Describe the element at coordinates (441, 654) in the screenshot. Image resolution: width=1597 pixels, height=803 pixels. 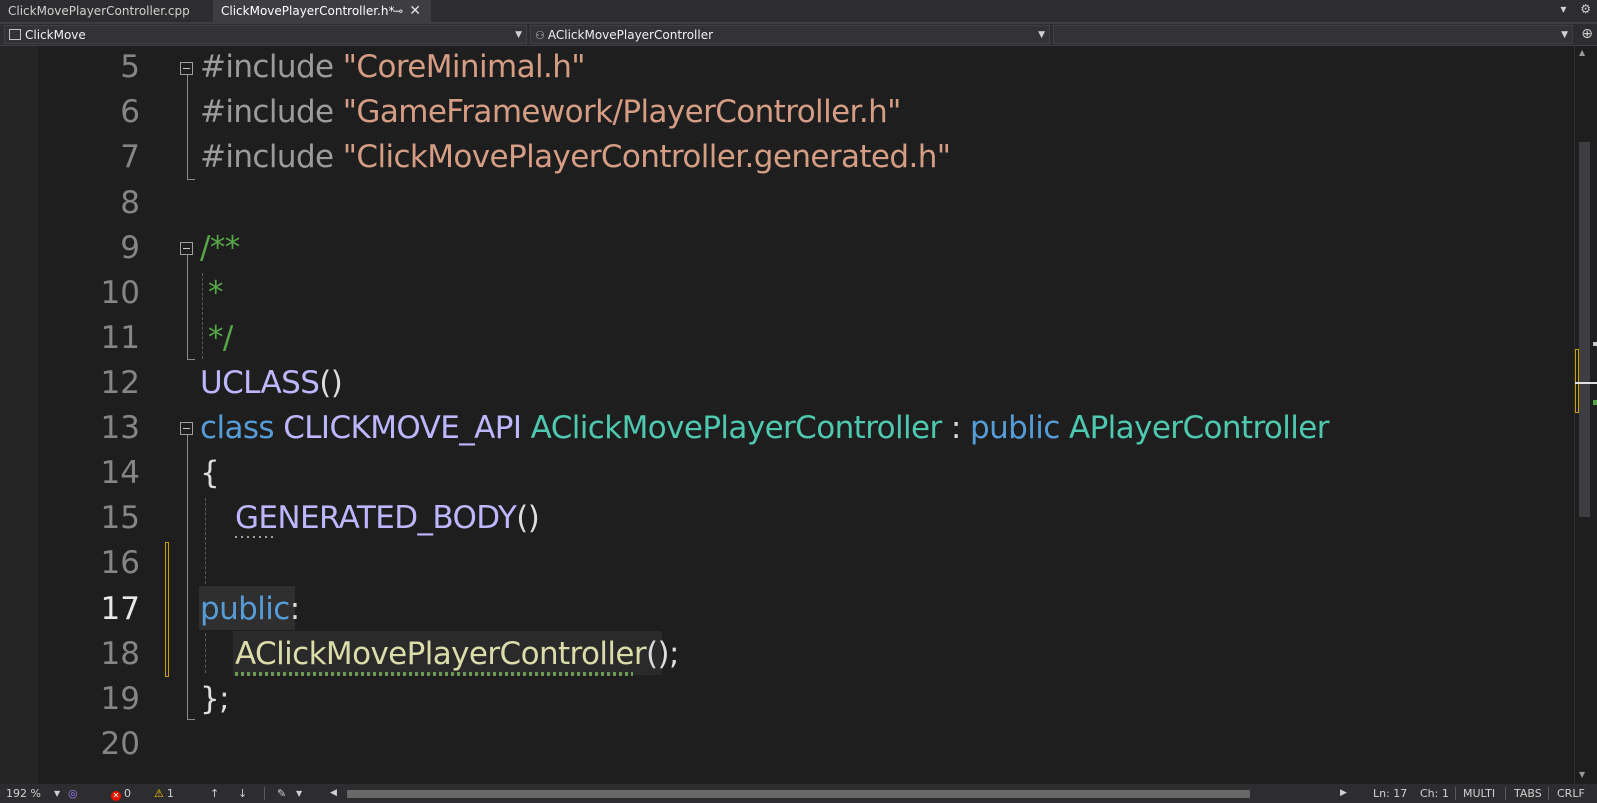
I see `function-token: AClickMovePlayerController` at that location.